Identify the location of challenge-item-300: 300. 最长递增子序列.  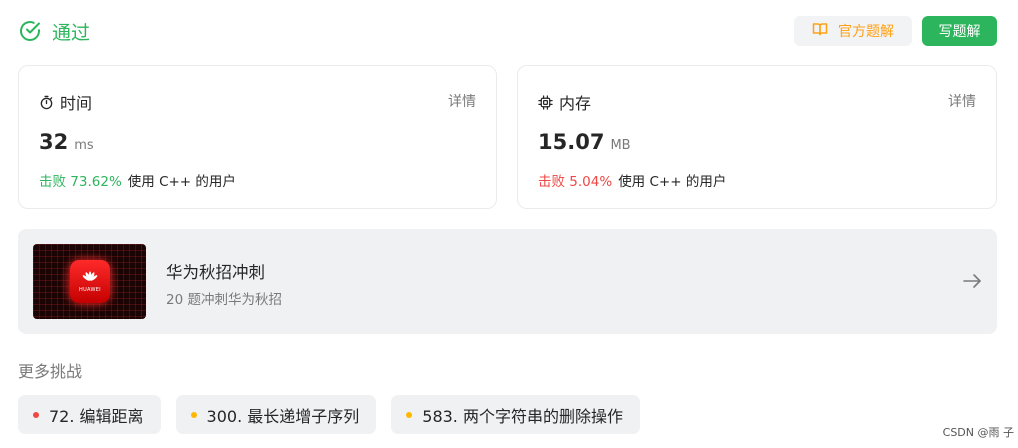
(276, 414).